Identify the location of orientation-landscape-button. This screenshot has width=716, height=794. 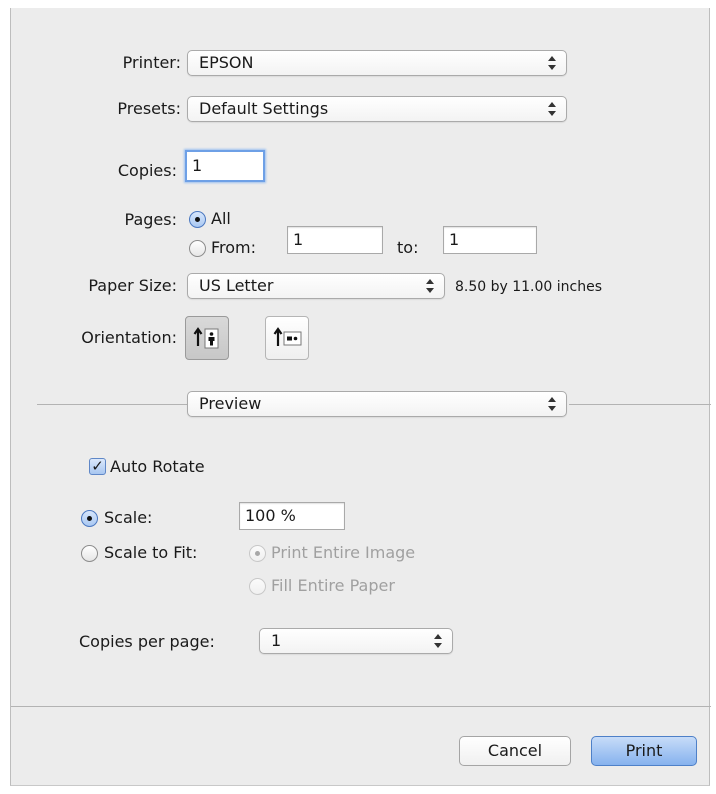
(287, 338).